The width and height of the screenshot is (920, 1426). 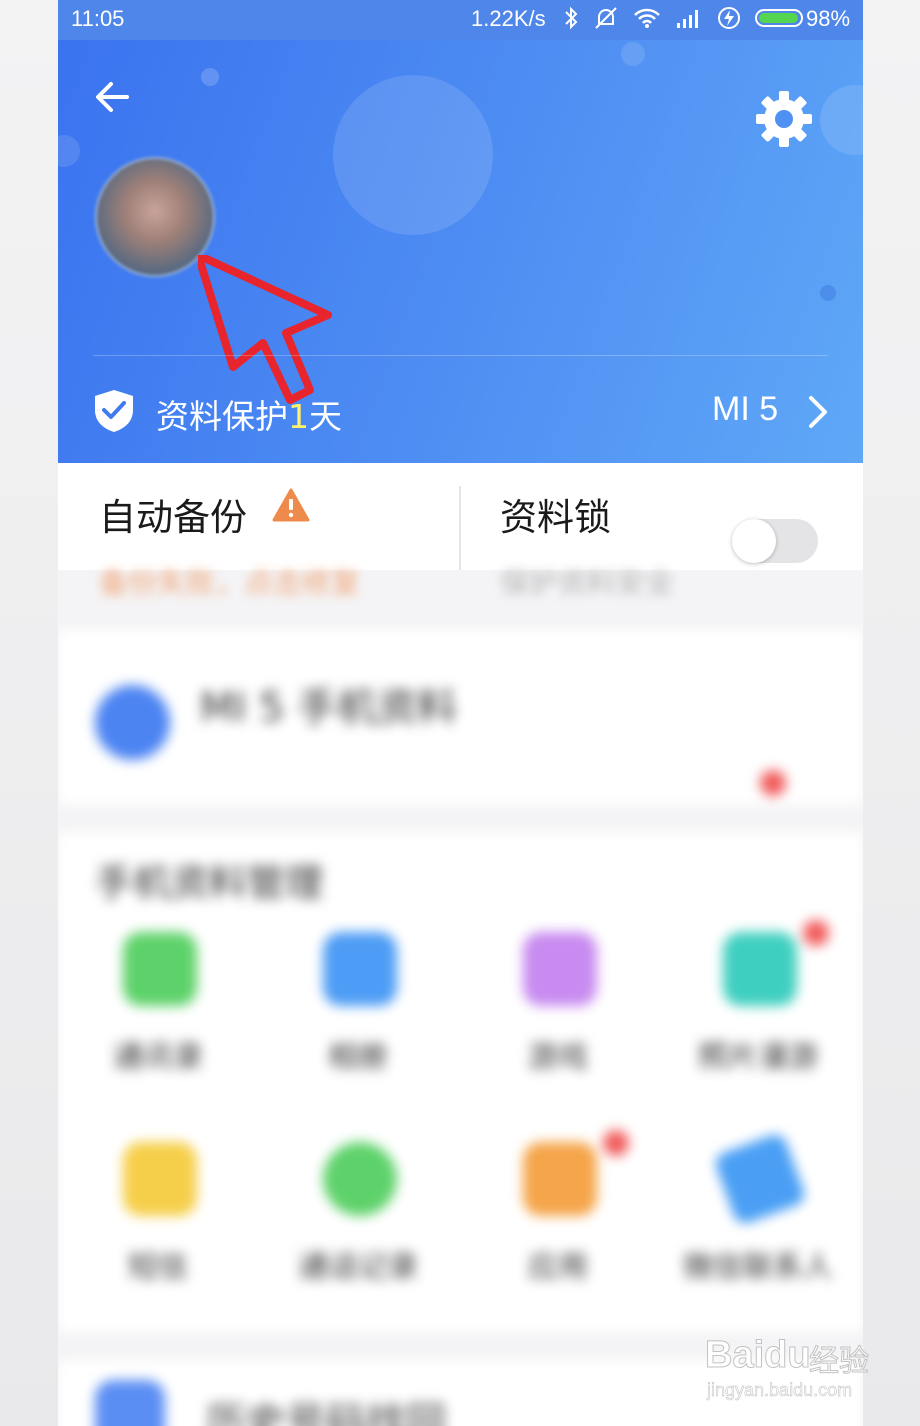 What do you see at coordinates (891, 713) in the screenshot?
I see `right-background` at bounding box center [891, 713].